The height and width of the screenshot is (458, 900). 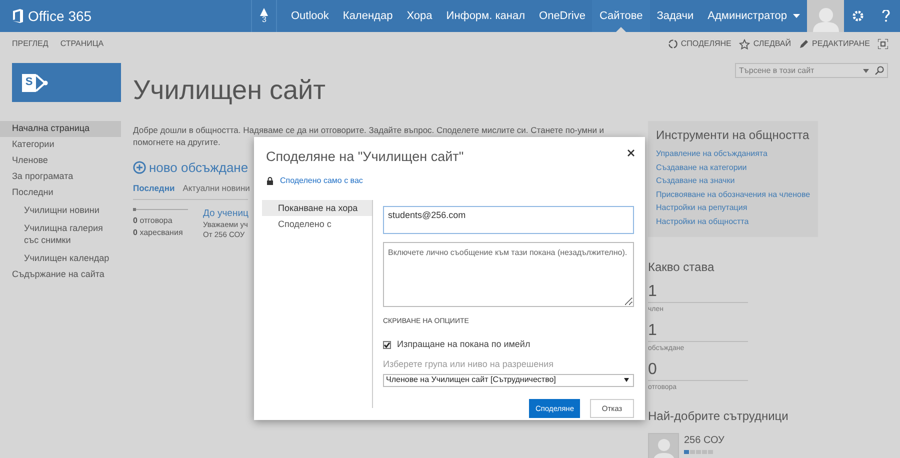 What do you see at coordinates (562, 16) in the screenshot?
I see `nav-link: OneDrive` at bounding box center [562, 16].